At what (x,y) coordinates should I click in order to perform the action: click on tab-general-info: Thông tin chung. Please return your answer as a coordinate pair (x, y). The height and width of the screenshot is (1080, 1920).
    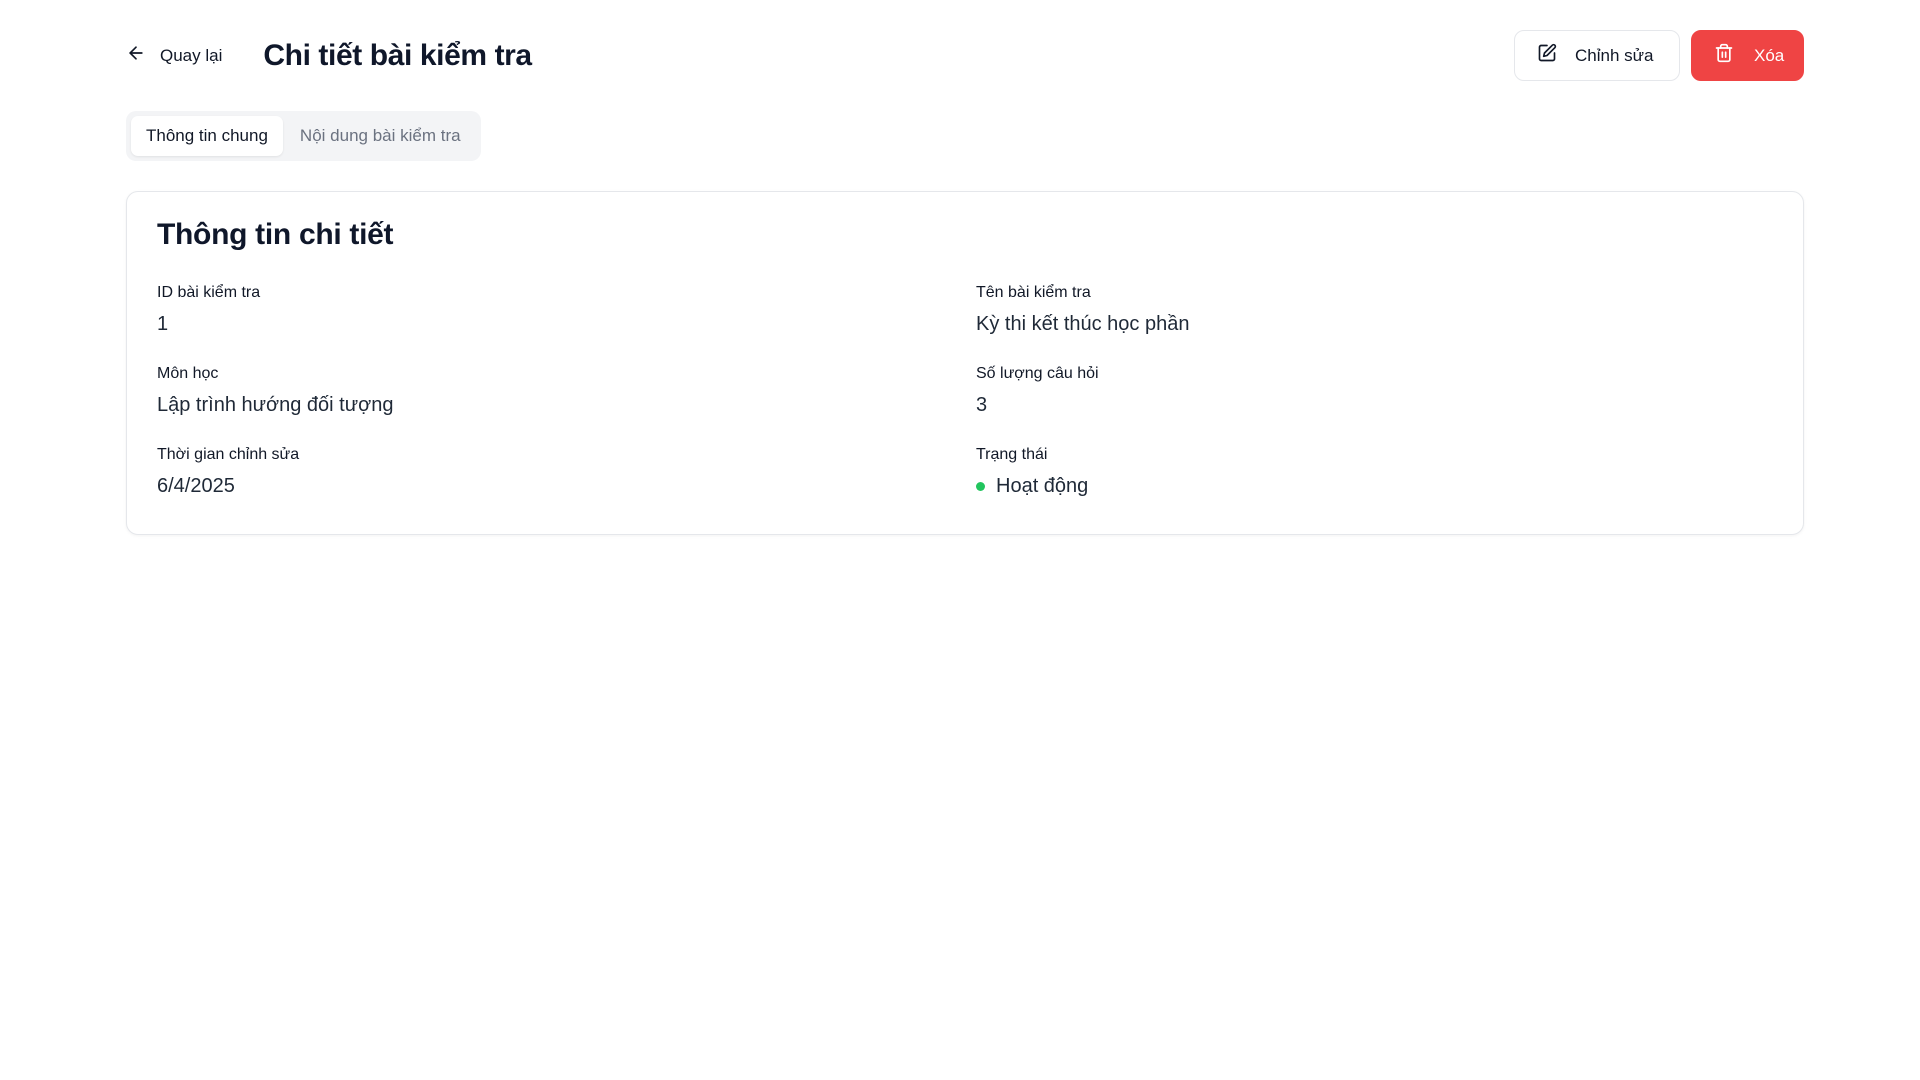
    Looking at the image, I should click on (207, 136).